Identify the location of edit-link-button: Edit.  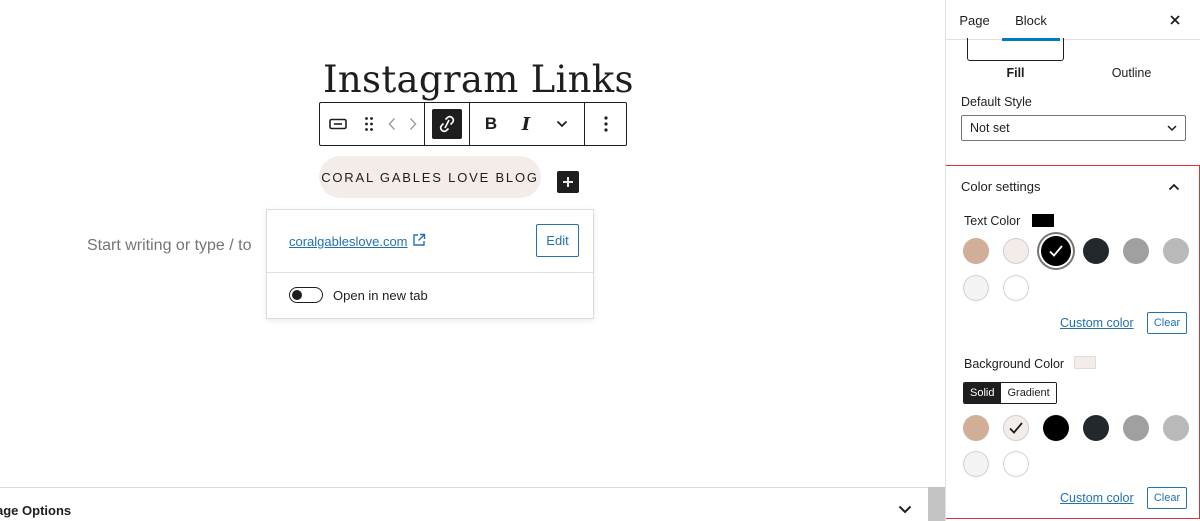
(557, 240).